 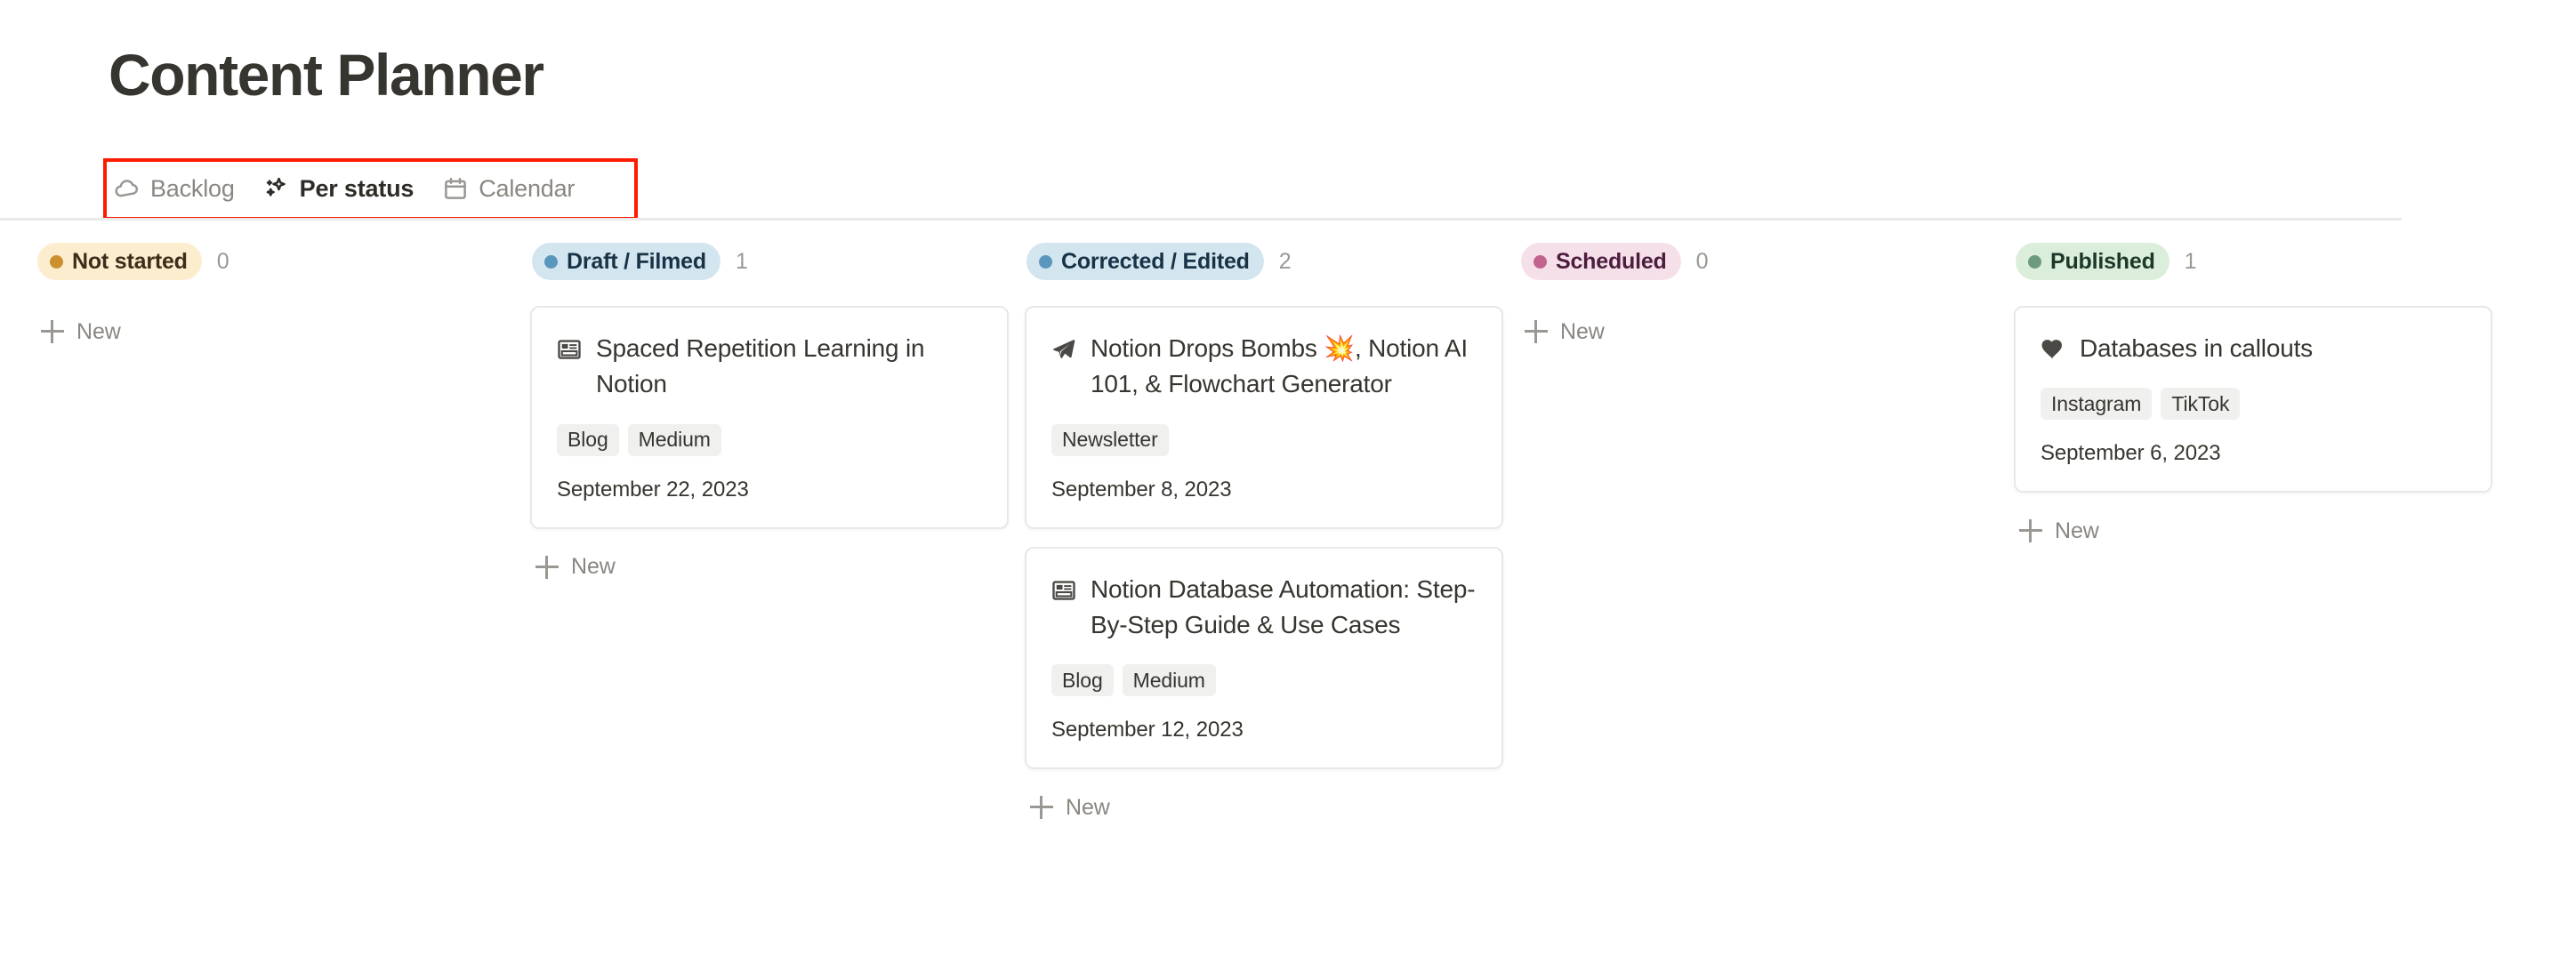 I want to click on card-date: September 22, 2023, so click(x=653, y=489).